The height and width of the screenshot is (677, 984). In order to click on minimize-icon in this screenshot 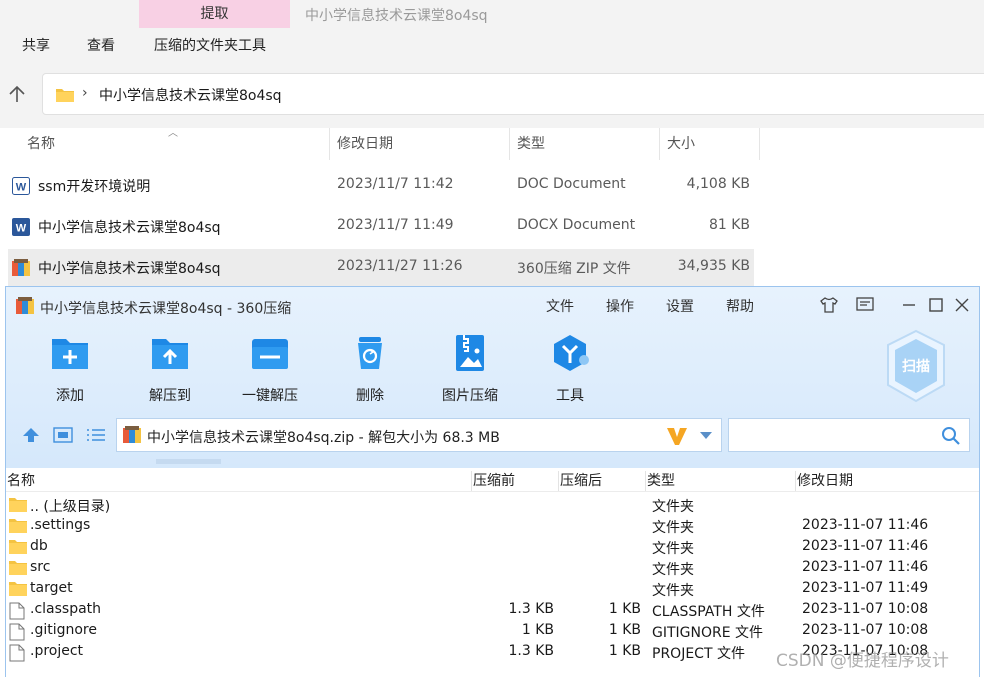, I will do `click(909, 305)`.